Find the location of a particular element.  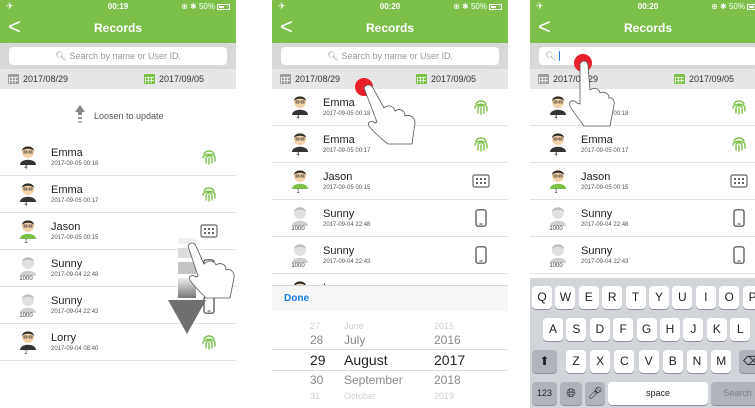

key-s: S is located at coordinates (576, 329).